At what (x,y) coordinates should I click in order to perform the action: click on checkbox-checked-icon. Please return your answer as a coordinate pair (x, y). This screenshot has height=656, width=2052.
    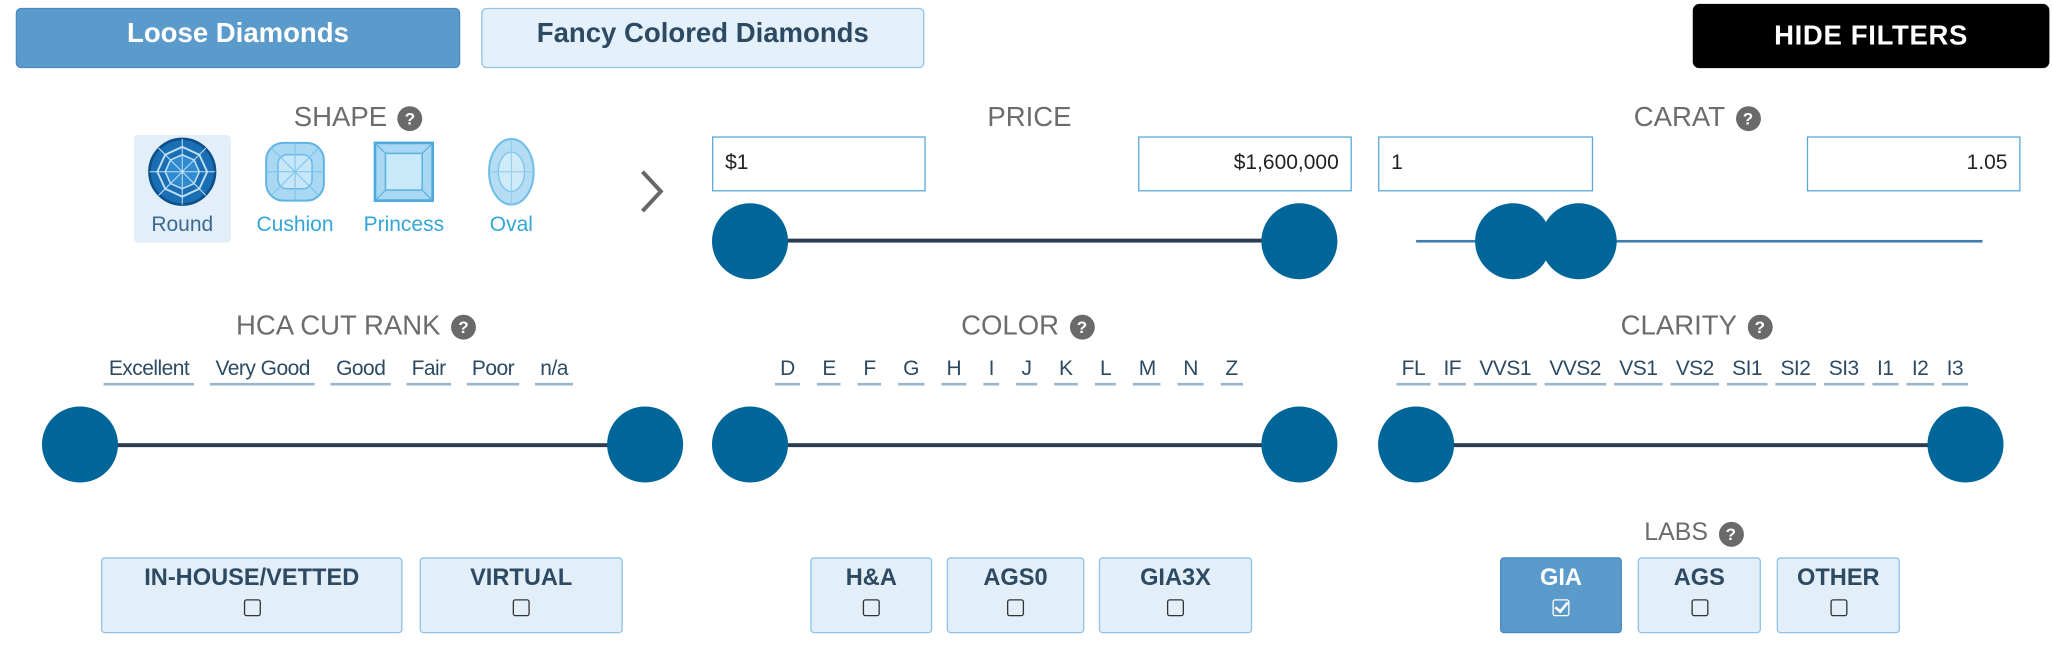
    Looking at the image, I should click on (1561, 608).